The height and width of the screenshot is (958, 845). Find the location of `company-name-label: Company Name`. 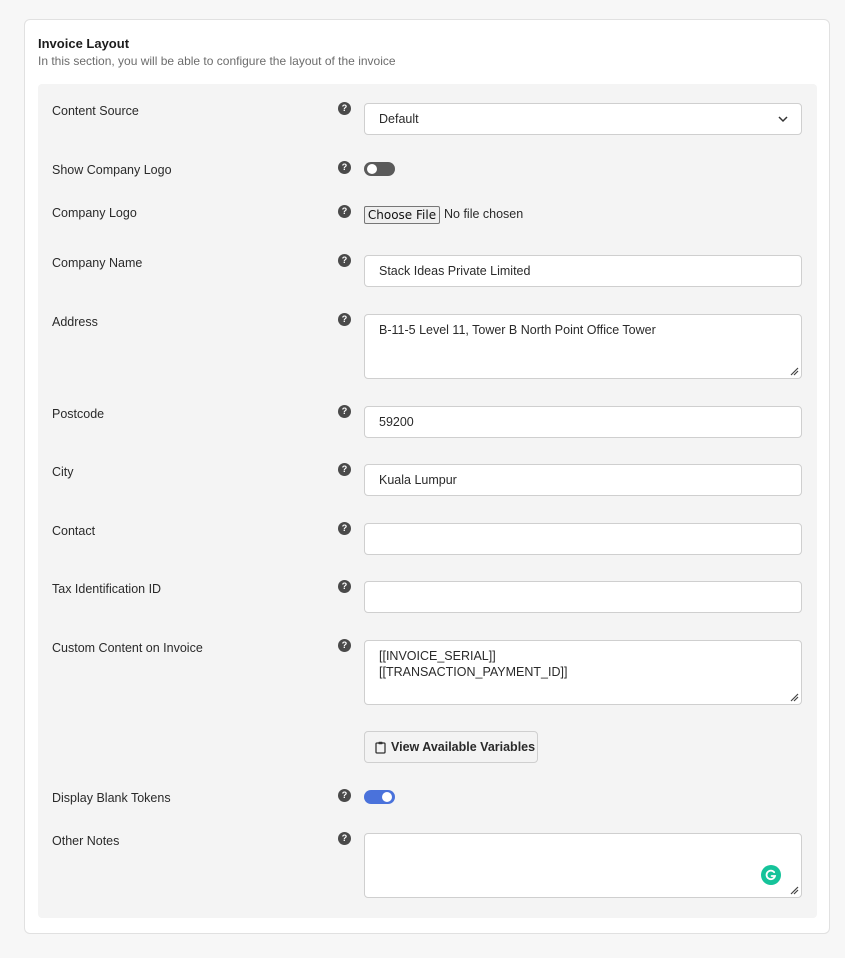

company-name-label: Company Name is located at coordinates (97, 263).